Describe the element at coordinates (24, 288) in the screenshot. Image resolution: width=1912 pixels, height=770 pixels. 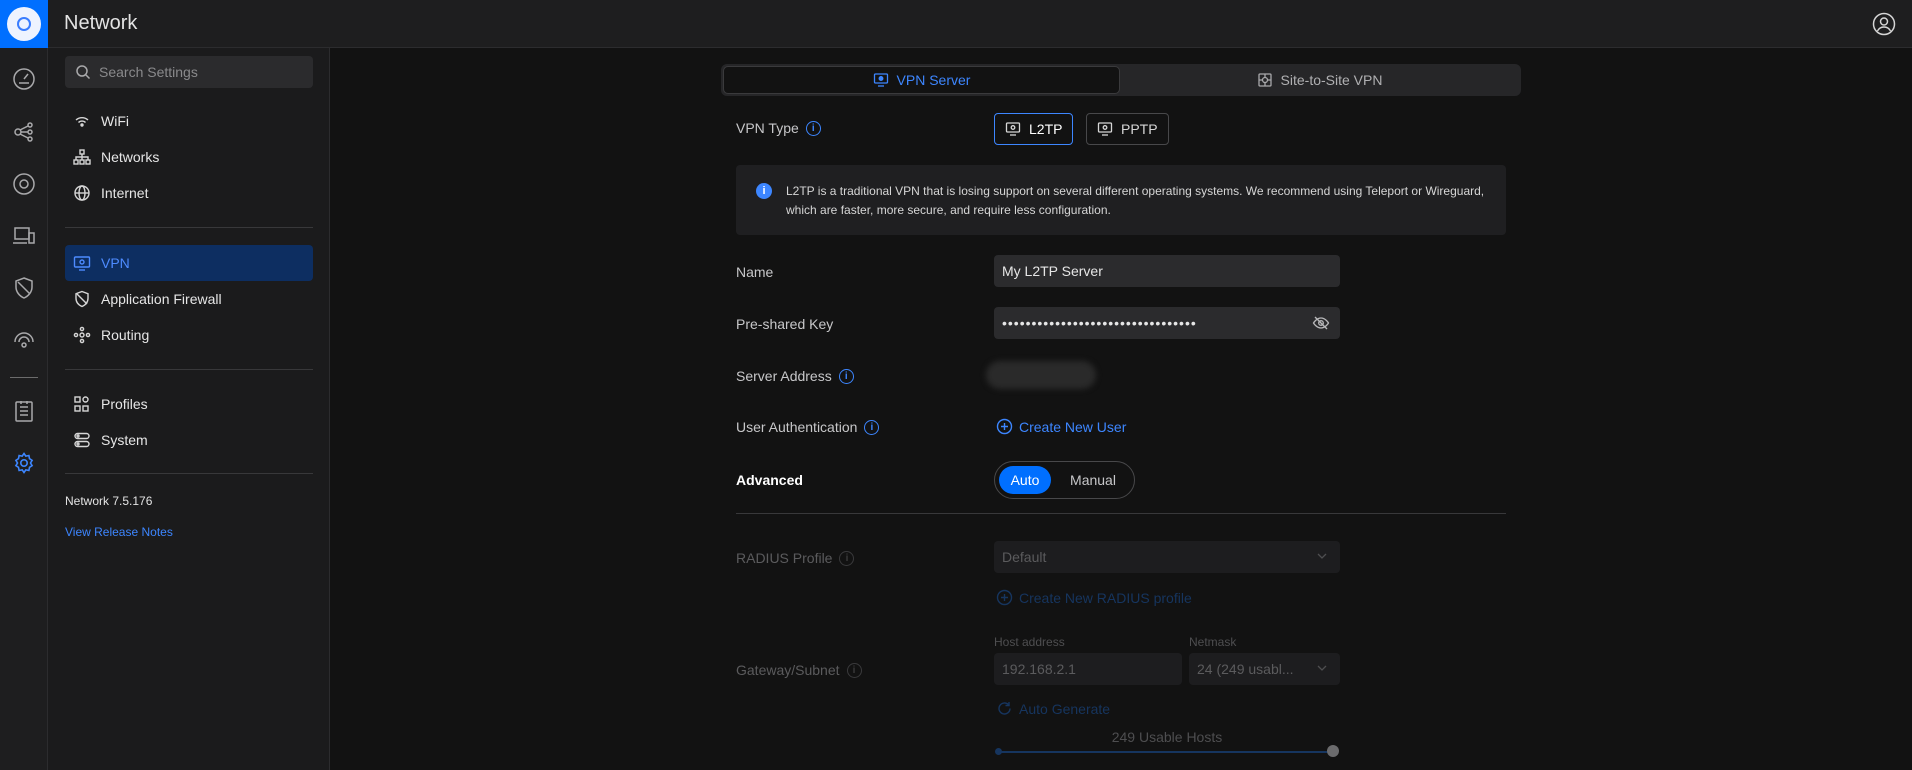
I see `security-icon` at that location.